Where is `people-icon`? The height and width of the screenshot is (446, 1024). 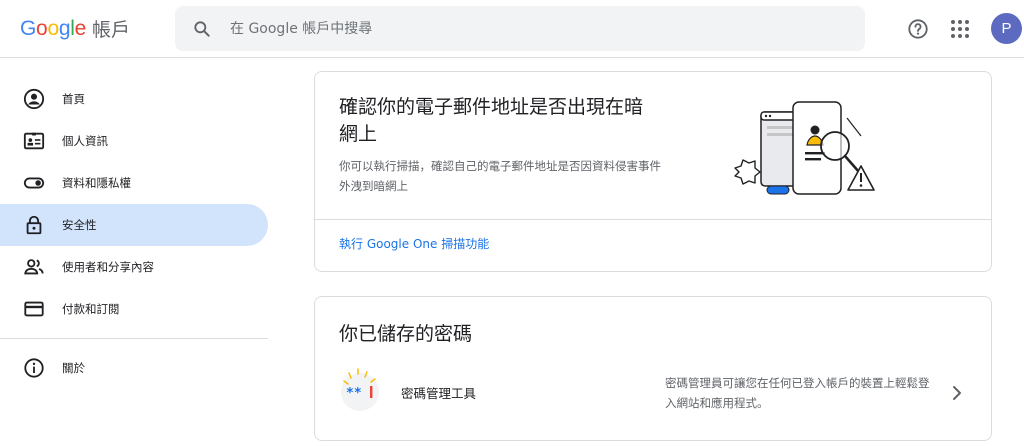
people-icon is located at coordinates (34, 267).